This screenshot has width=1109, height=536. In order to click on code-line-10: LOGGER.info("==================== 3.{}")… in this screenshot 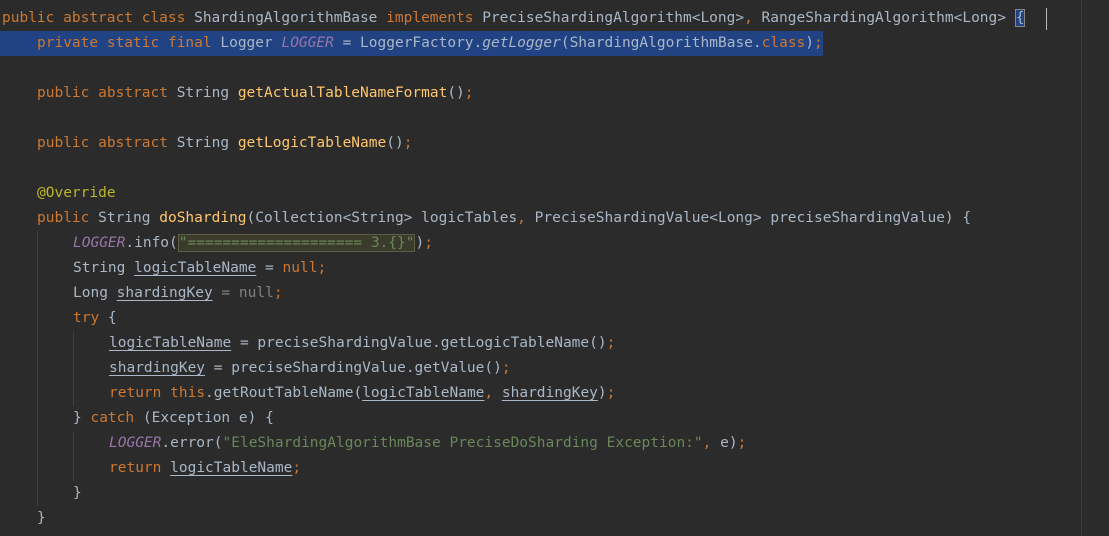, I will do `click(540, 243)`.